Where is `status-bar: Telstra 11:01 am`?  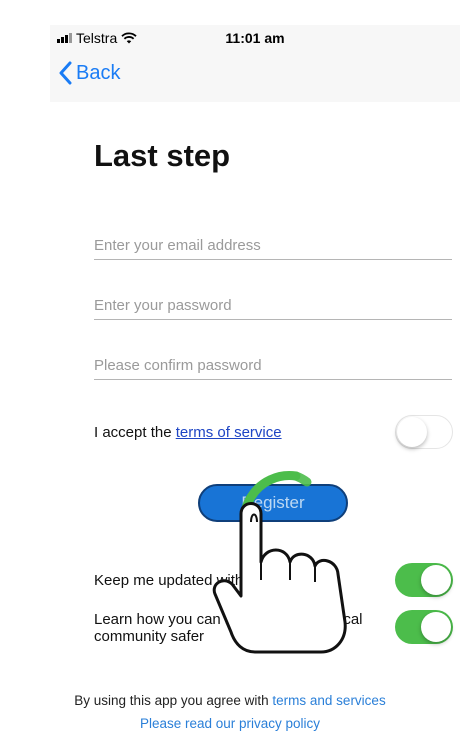
status-bar: Telstra 11:01 am is located at coordinates (255, 38).